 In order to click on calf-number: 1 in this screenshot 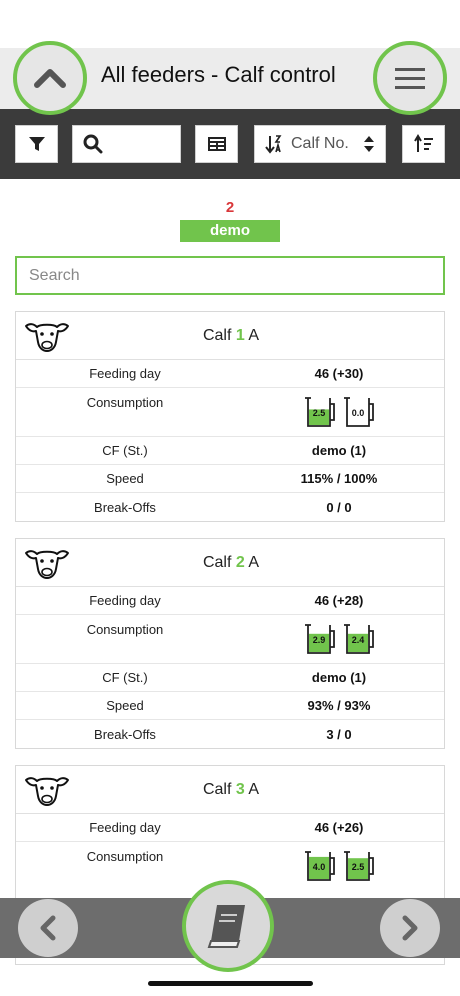, I will do `click(240, 335)`.